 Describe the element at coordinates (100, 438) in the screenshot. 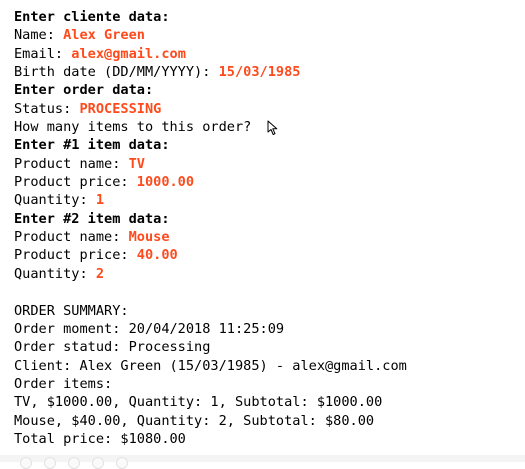

I see `total-price-line: Total price: $1080.00` at that location.